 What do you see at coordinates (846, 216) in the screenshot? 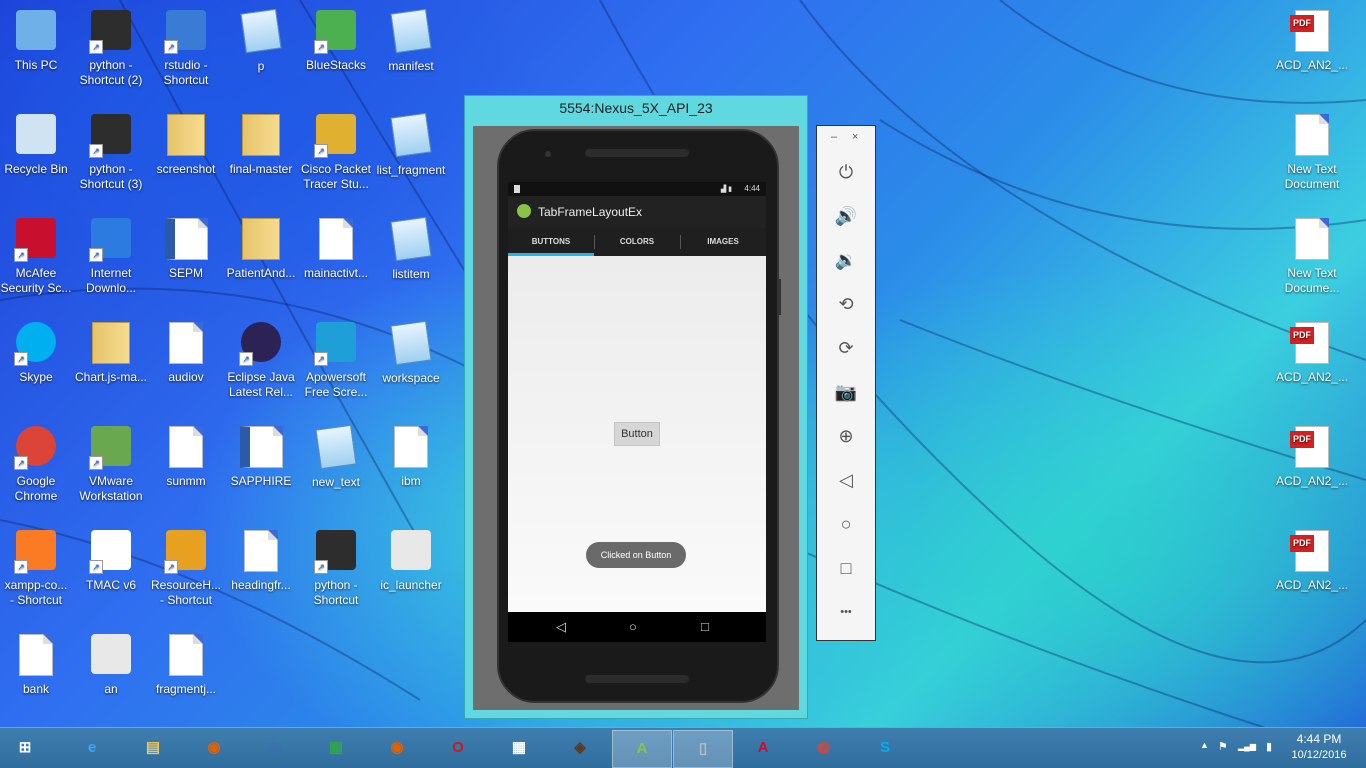
I see `volume-up-icon: 🔊` at bounding box center [846, 216].